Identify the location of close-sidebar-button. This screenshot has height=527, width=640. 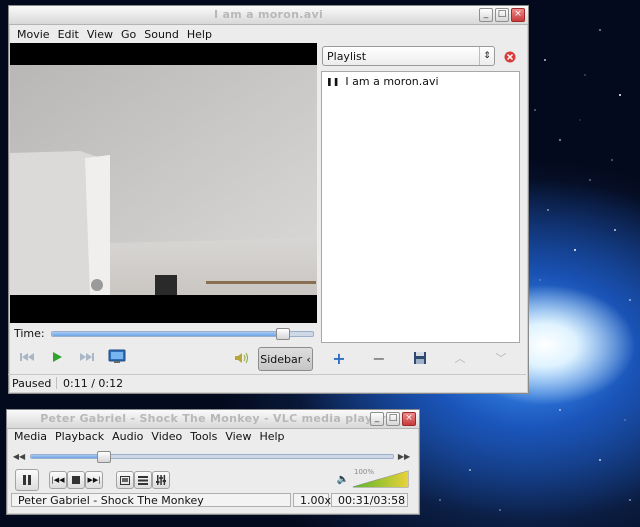
(510, 57).